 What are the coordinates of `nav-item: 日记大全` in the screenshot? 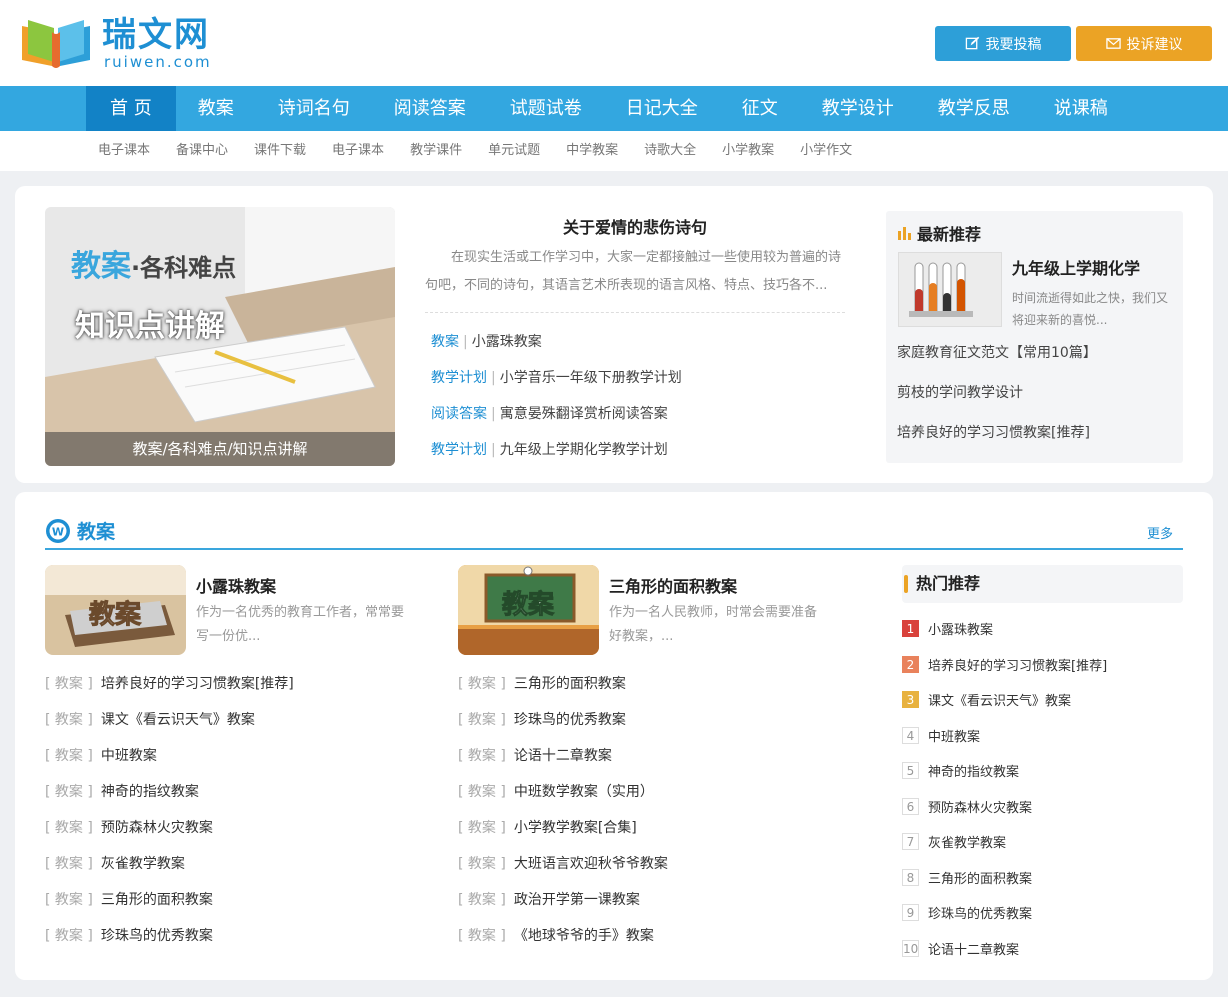 It's located at (662, 108).